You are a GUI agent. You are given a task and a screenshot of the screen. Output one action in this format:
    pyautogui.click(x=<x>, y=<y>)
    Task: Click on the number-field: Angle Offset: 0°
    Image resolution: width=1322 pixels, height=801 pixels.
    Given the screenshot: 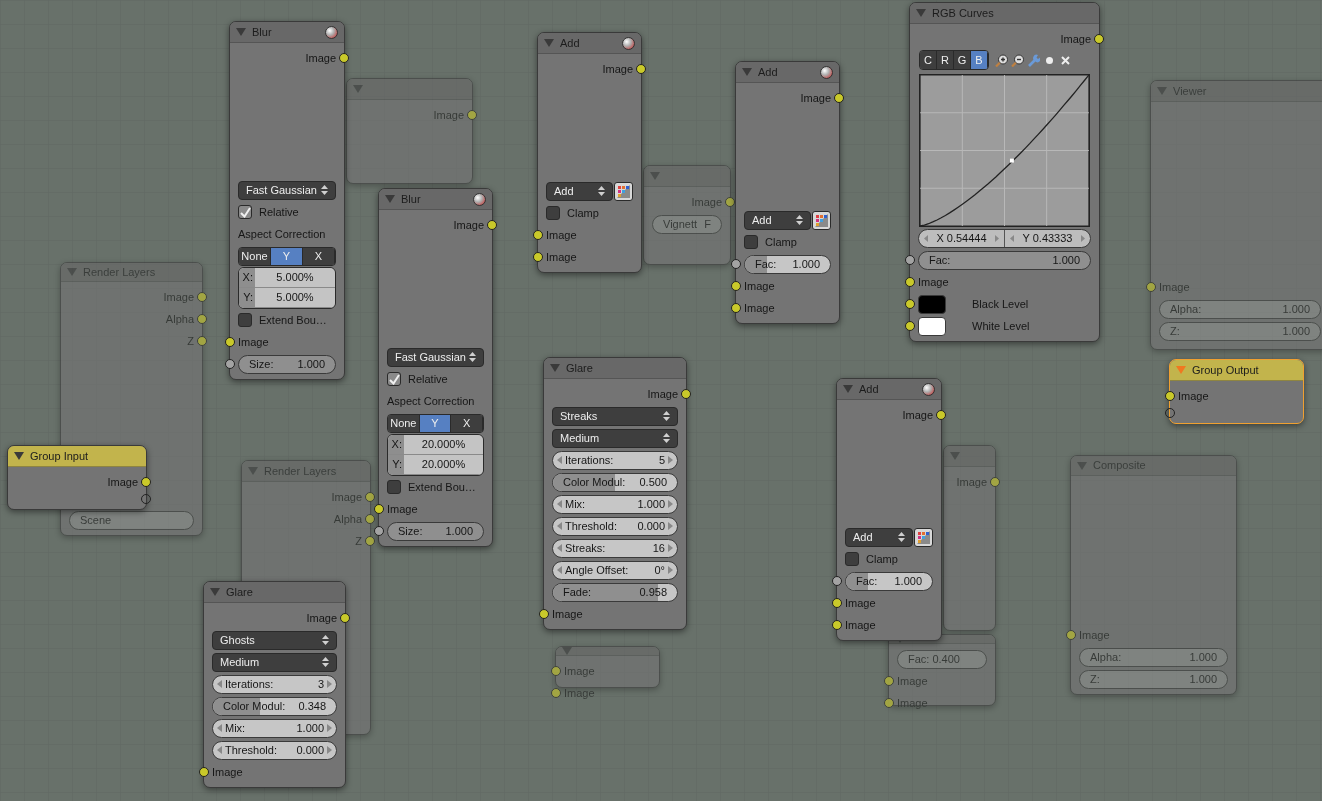 What is the action you would take?
    pyautogui.click(x=615, y=570)
    